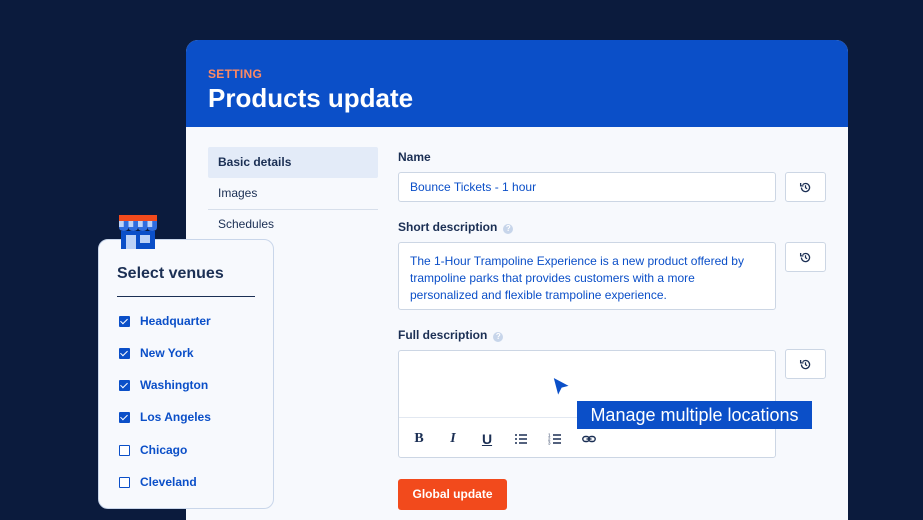 This screenshot has height=520, width=923. I want to click on nav-item-schedules: Schedules, so click(293, 224).